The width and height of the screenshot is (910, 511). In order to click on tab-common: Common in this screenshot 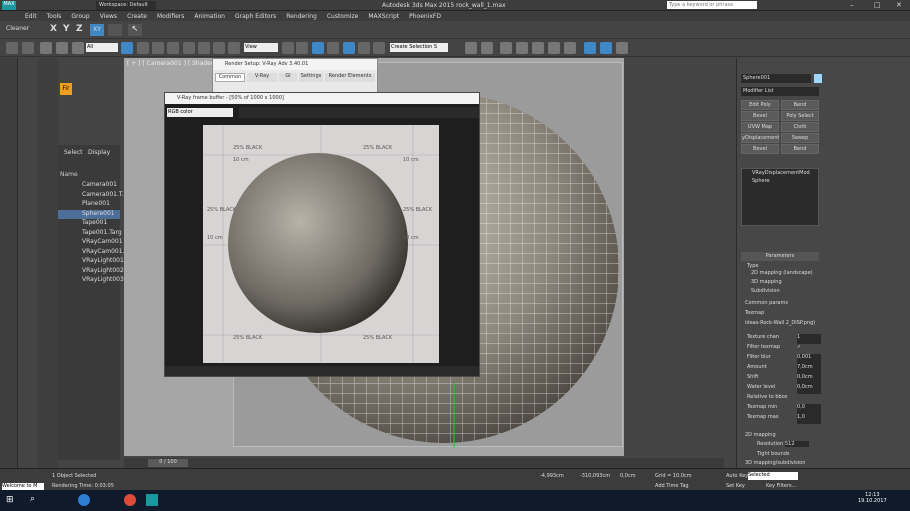, I will do `click(230, 77)`.